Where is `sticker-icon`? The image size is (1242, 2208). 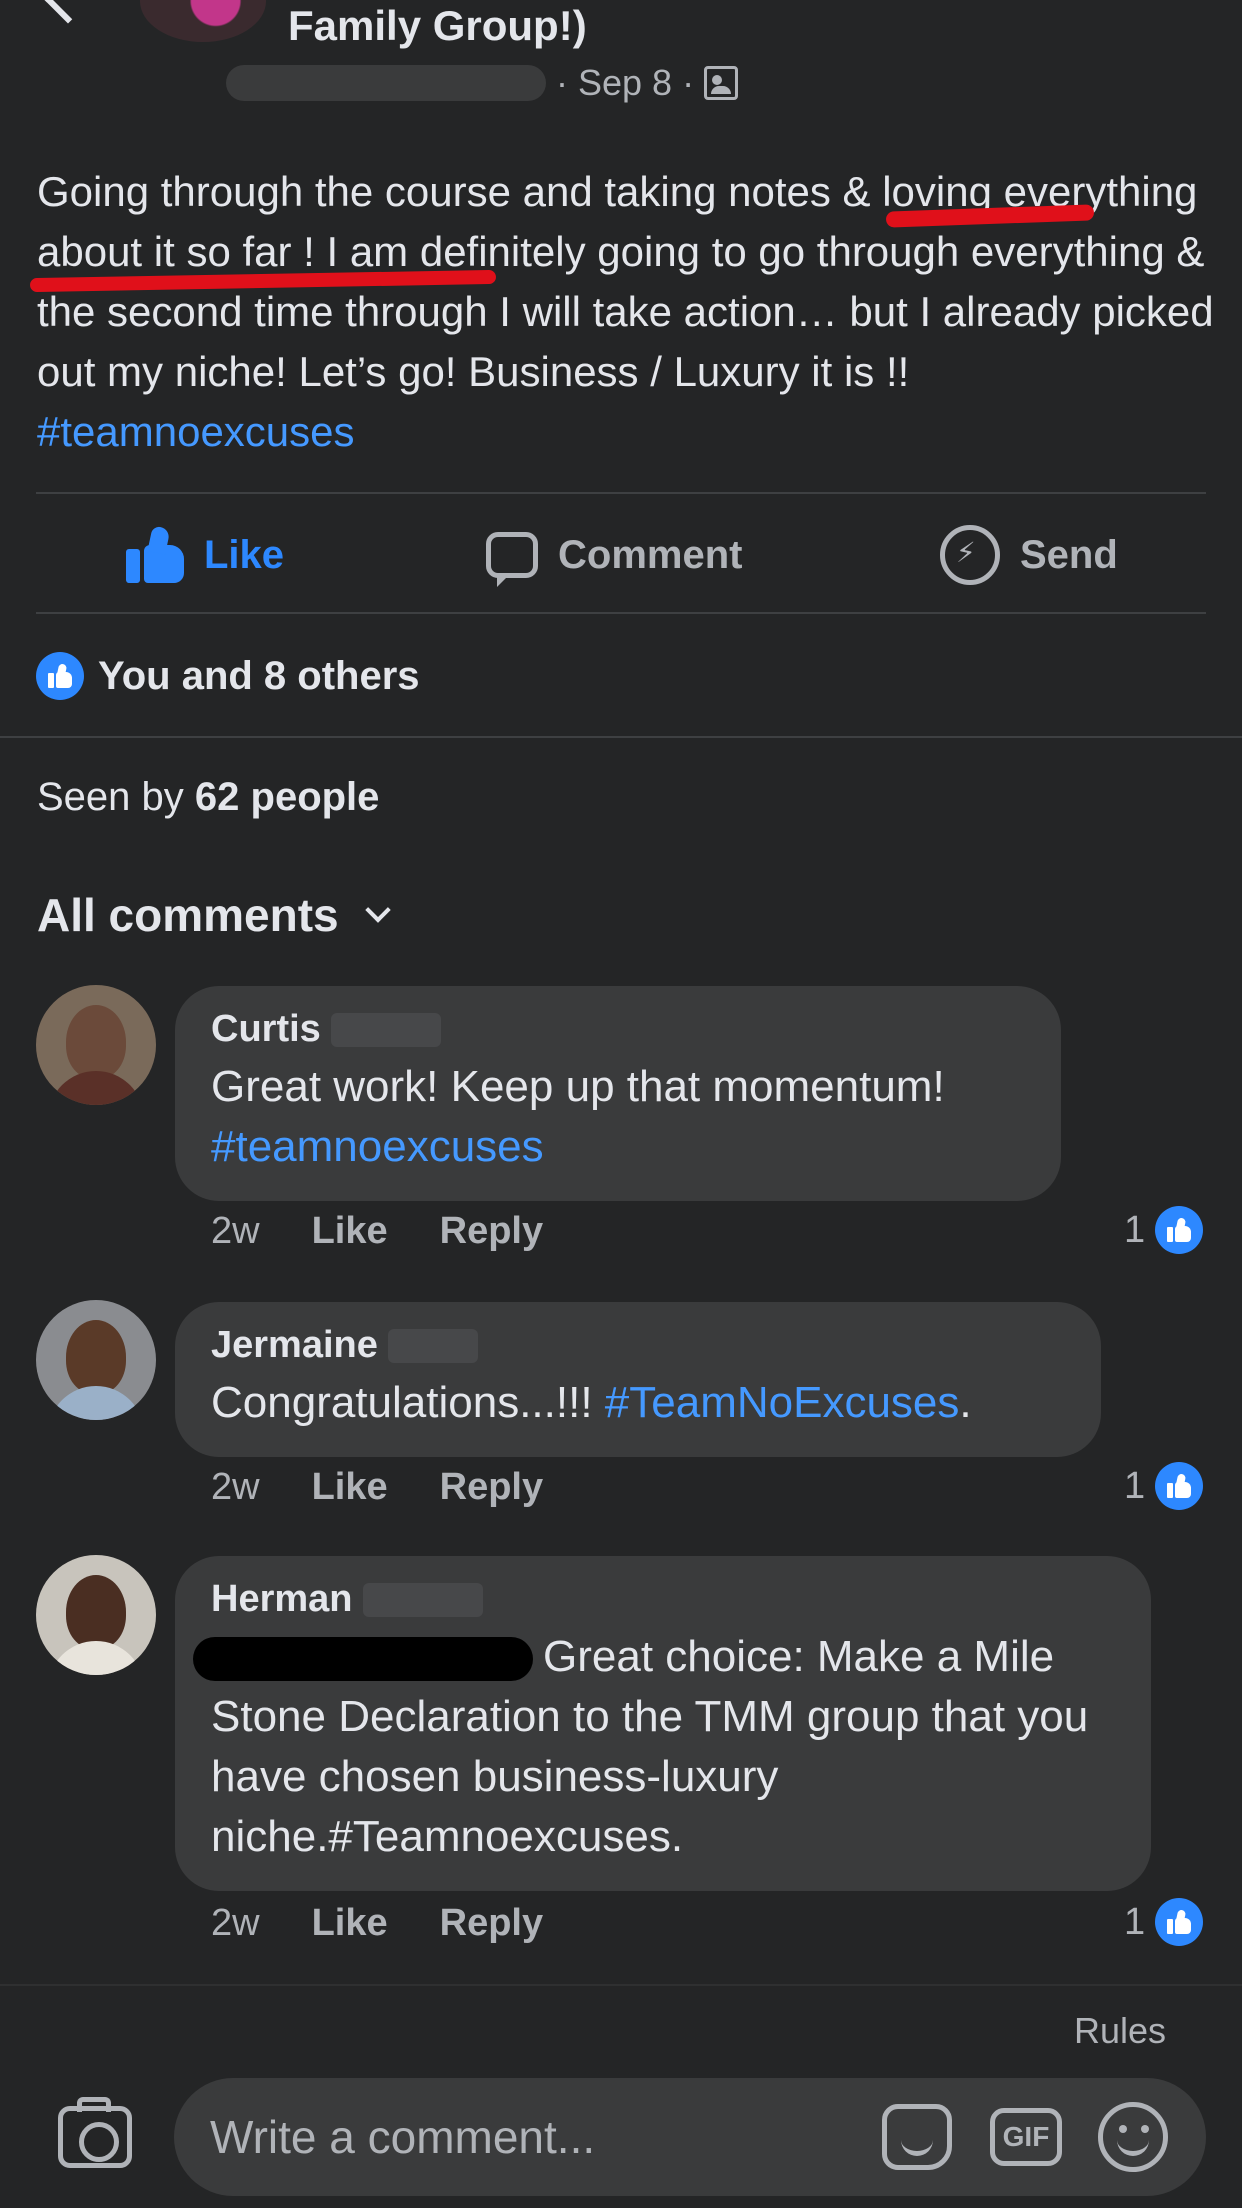
sticker-icon is located at coordinates (917, 2137).